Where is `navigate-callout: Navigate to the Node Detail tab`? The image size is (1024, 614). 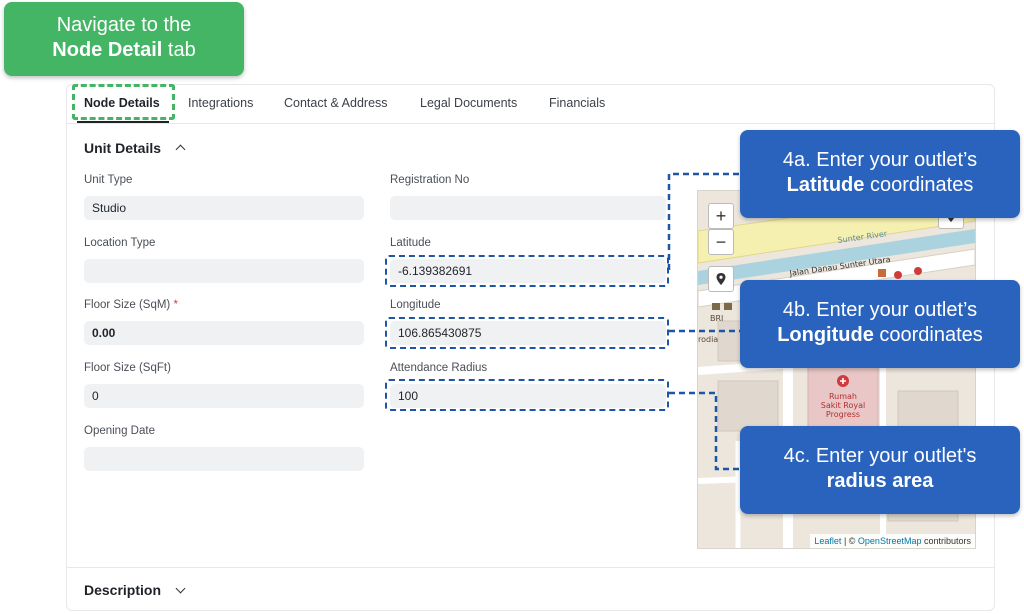 navigate-callout: Navigate to the Node Detail tab is located at coordinates (124, 39).